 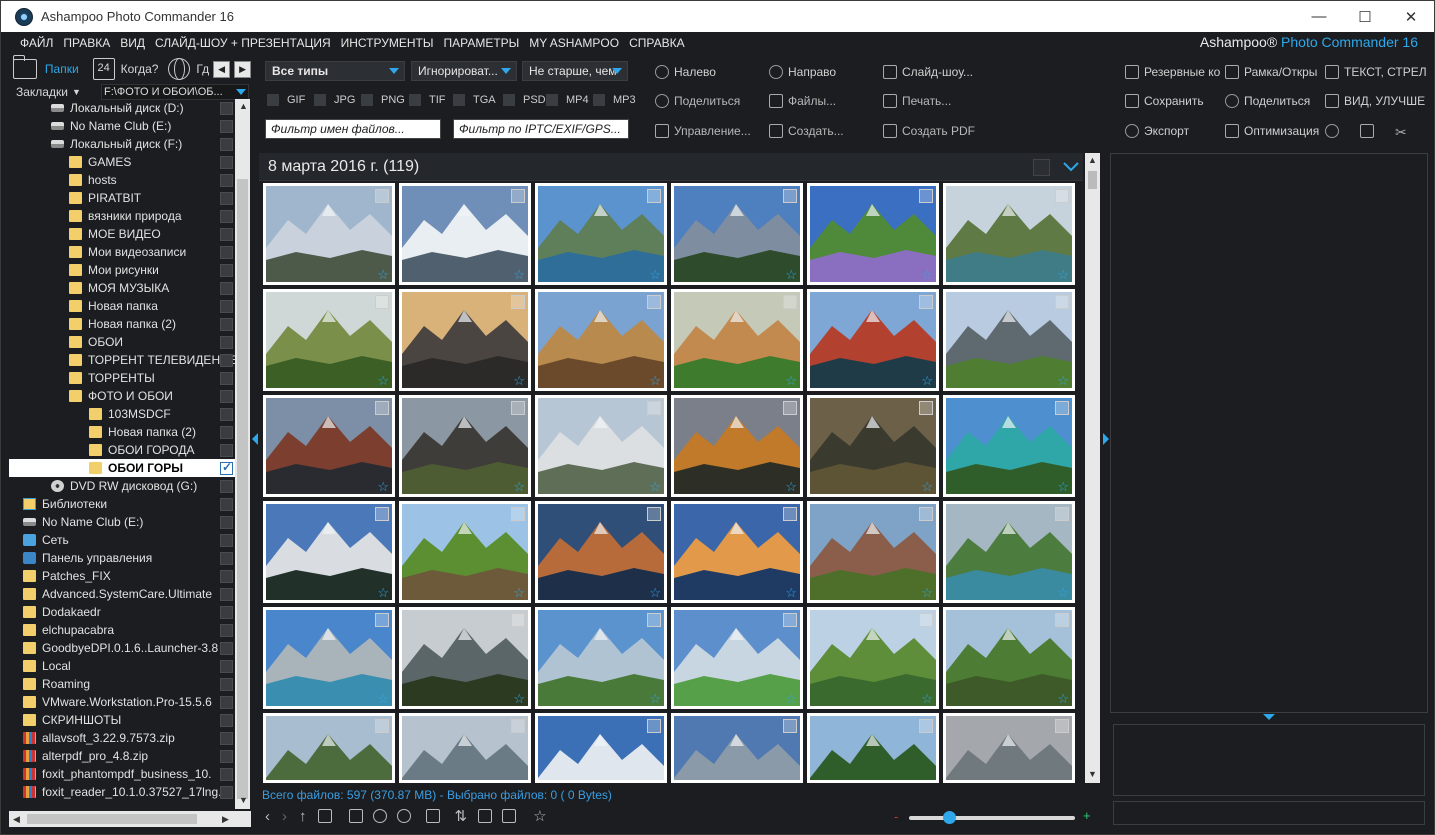 I want to click on tree-item: Мои рисунки, so click(x=122, y=270).